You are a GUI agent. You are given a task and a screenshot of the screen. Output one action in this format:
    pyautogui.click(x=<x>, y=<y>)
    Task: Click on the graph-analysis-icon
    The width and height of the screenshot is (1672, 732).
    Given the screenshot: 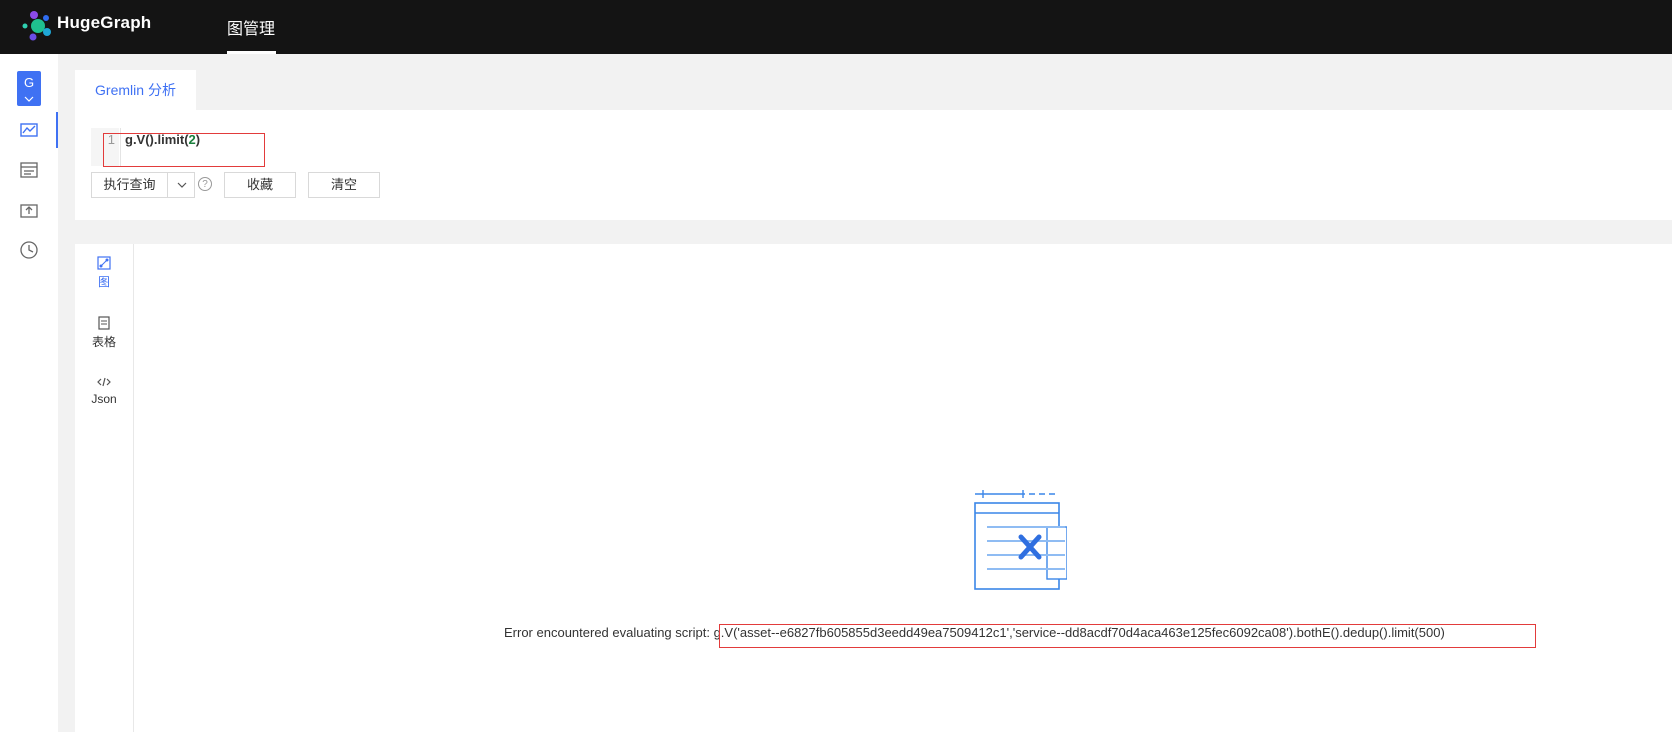 What is the action you would take?
    pyautogui.click(x=29, y=130)
    